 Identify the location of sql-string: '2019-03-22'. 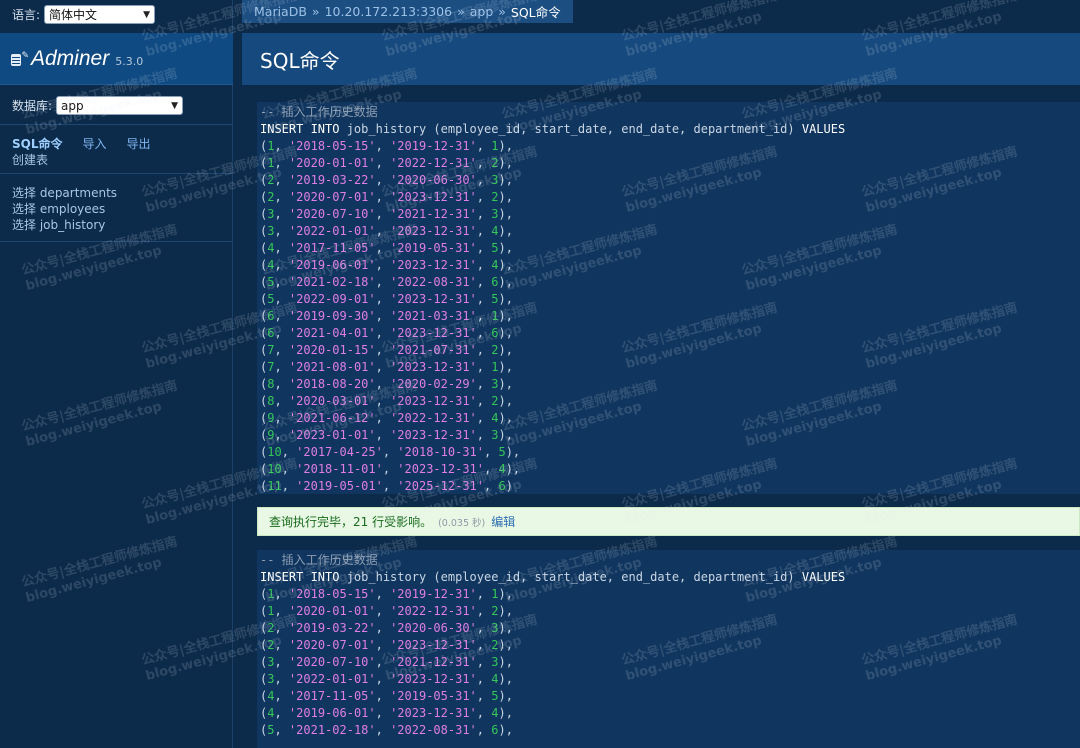
(332, 628).